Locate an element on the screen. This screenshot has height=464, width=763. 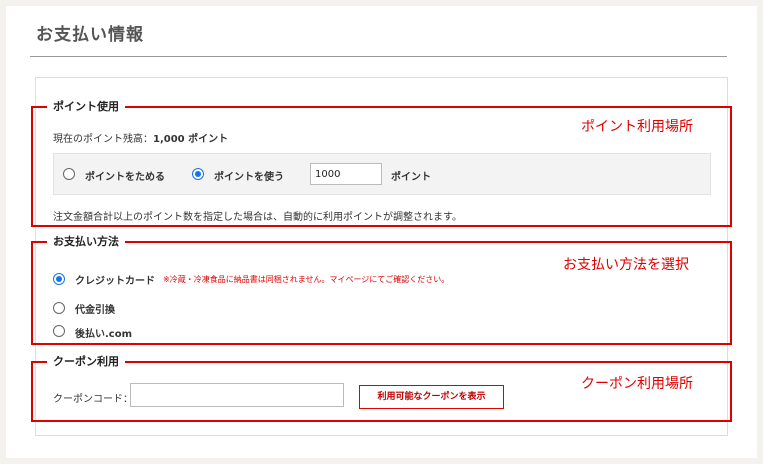
coupon-code-input is located at coordinates (237, 395).